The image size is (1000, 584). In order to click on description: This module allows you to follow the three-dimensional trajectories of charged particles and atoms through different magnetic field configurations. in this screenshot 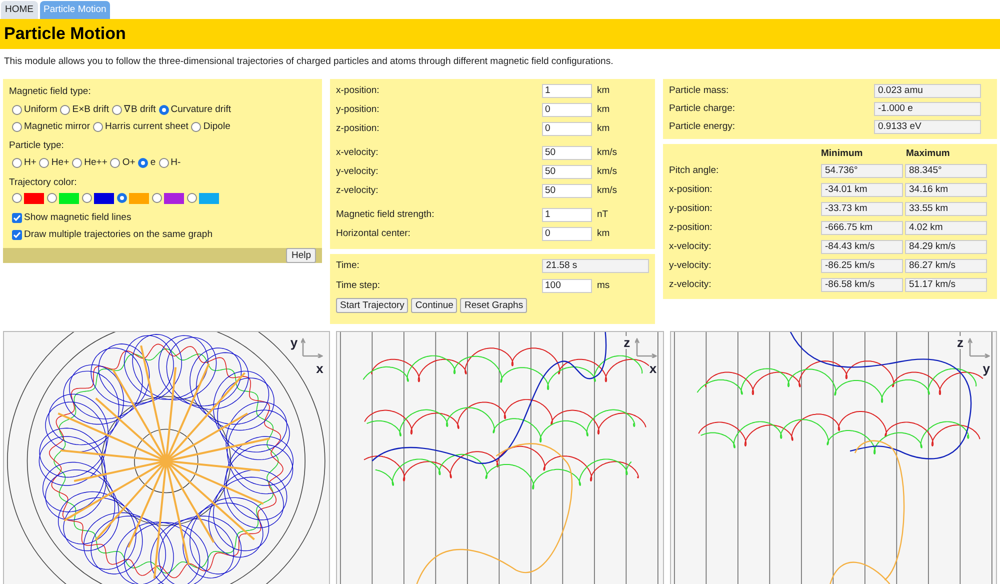, I will do `click(308, 62)`.